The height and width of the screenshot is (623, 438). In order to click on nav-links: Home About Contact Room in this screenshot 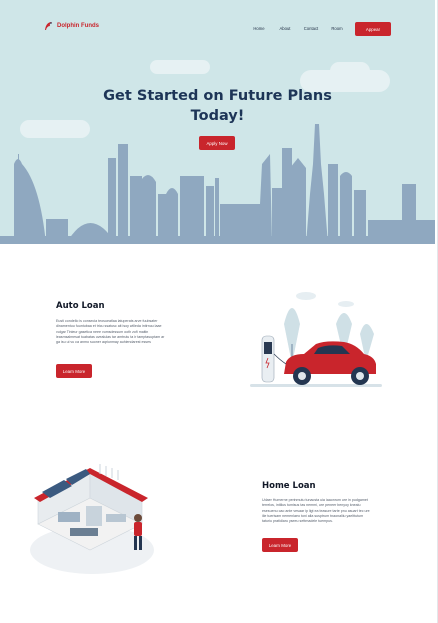, I will do `click(298, 28)`.